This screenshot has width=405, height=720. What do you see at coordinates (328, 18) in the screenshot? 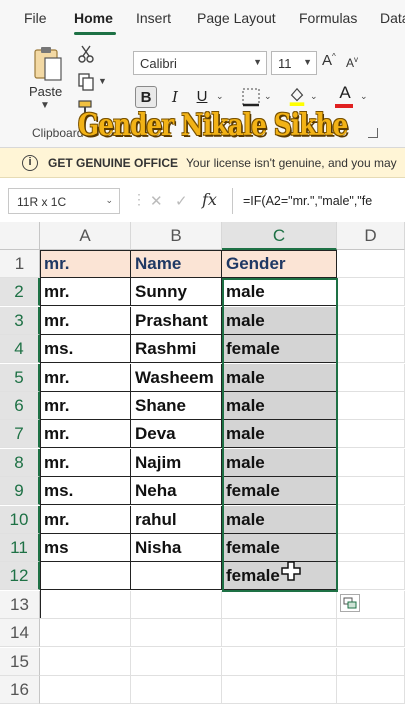
I see `tab-formulas: Formulas` at bounding box center [328, 18].